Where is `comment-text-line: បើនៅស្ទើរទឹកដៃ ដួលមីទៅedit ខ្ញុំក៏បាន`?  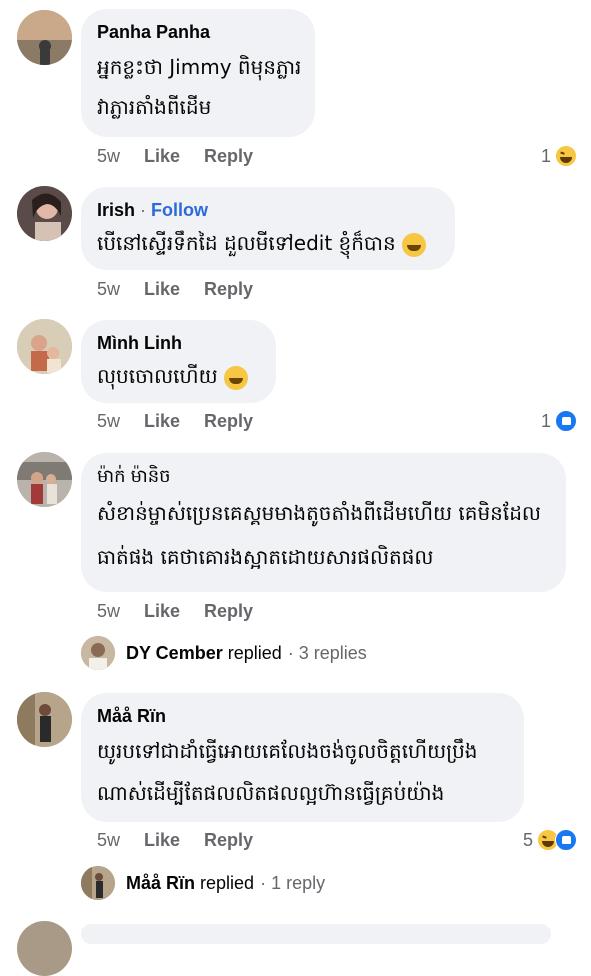 comment-text-line: បើនៅស្ទើរទឹកដៃ ដួលមីទៅedit ខ្ញុំក៏បាន is located at coordinates (268, 243).